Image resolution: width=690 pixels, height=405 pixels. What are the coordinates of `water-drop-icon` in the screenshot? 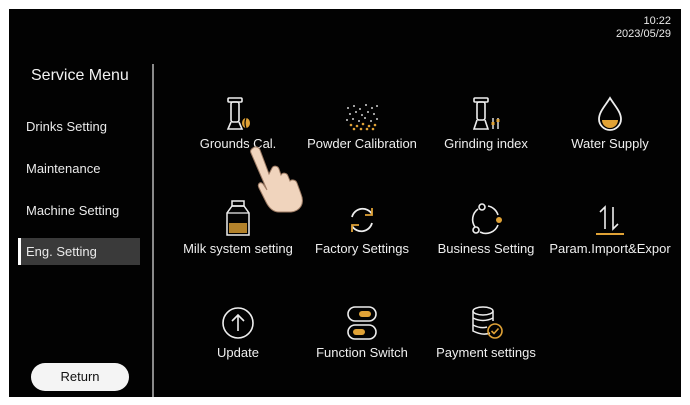 It's located at (610, 112).